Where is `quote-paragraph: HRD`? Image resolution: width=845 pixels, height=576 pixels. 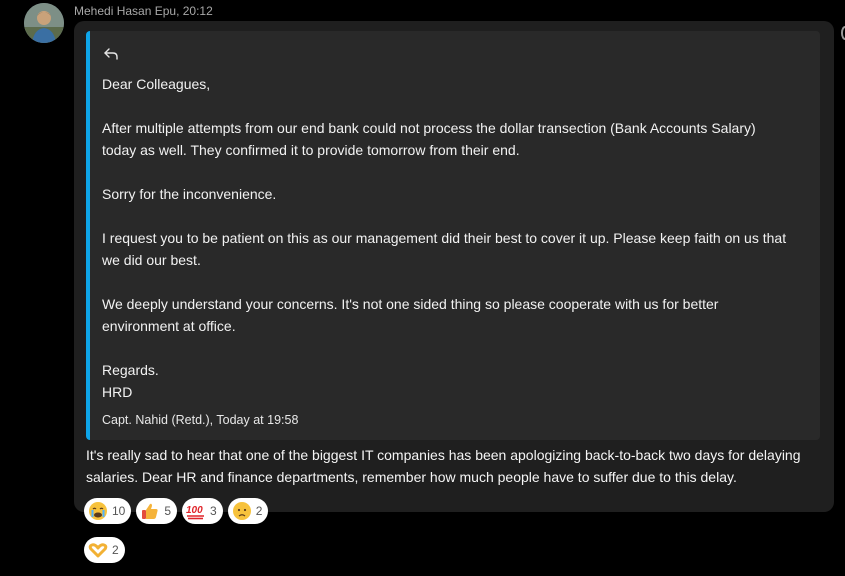
quote-paragraph: HRD is located at coordinates (117, 392).